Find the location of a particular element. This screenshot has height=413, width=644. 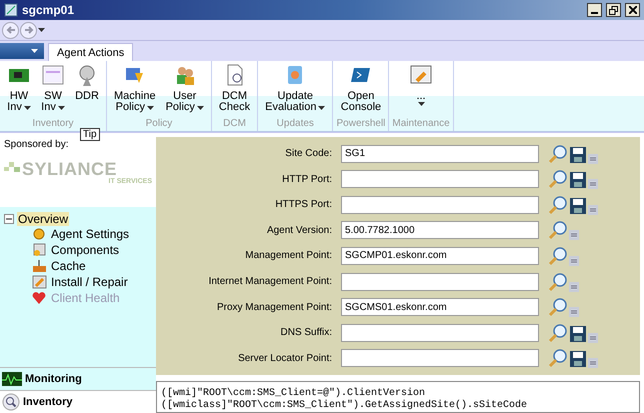

ribbon-button: DCM Check is located at coordinates (234, 90).